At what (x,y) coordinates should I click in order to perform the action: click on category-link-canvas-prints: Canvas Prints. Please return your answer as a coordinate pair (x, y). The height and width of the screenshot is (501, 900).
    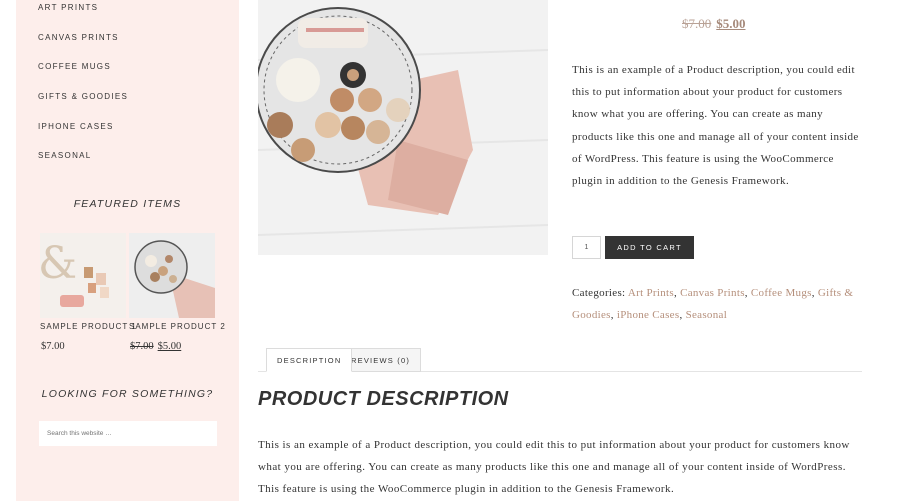
    Looking at the image, I should click on (712, 293).